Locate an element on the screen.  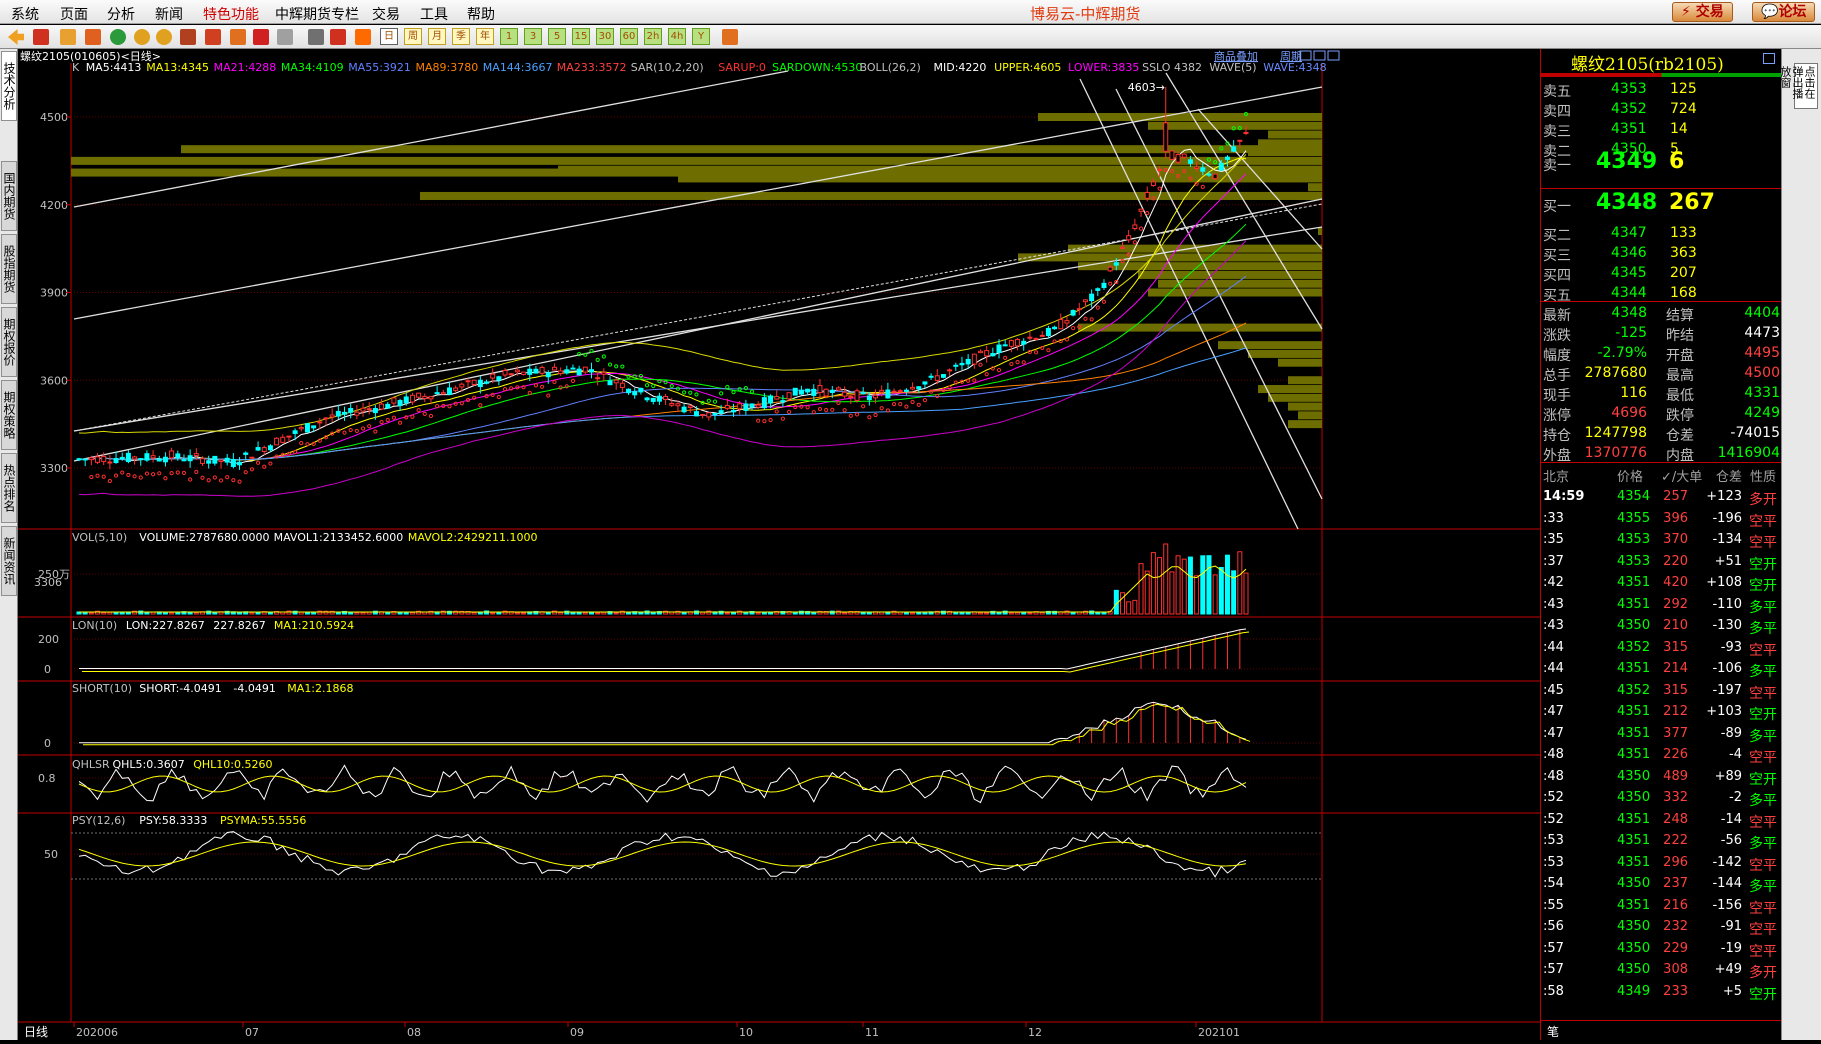
tick-row: :55 4351 216 -156 空平 is located at coordinates (1661, 906).